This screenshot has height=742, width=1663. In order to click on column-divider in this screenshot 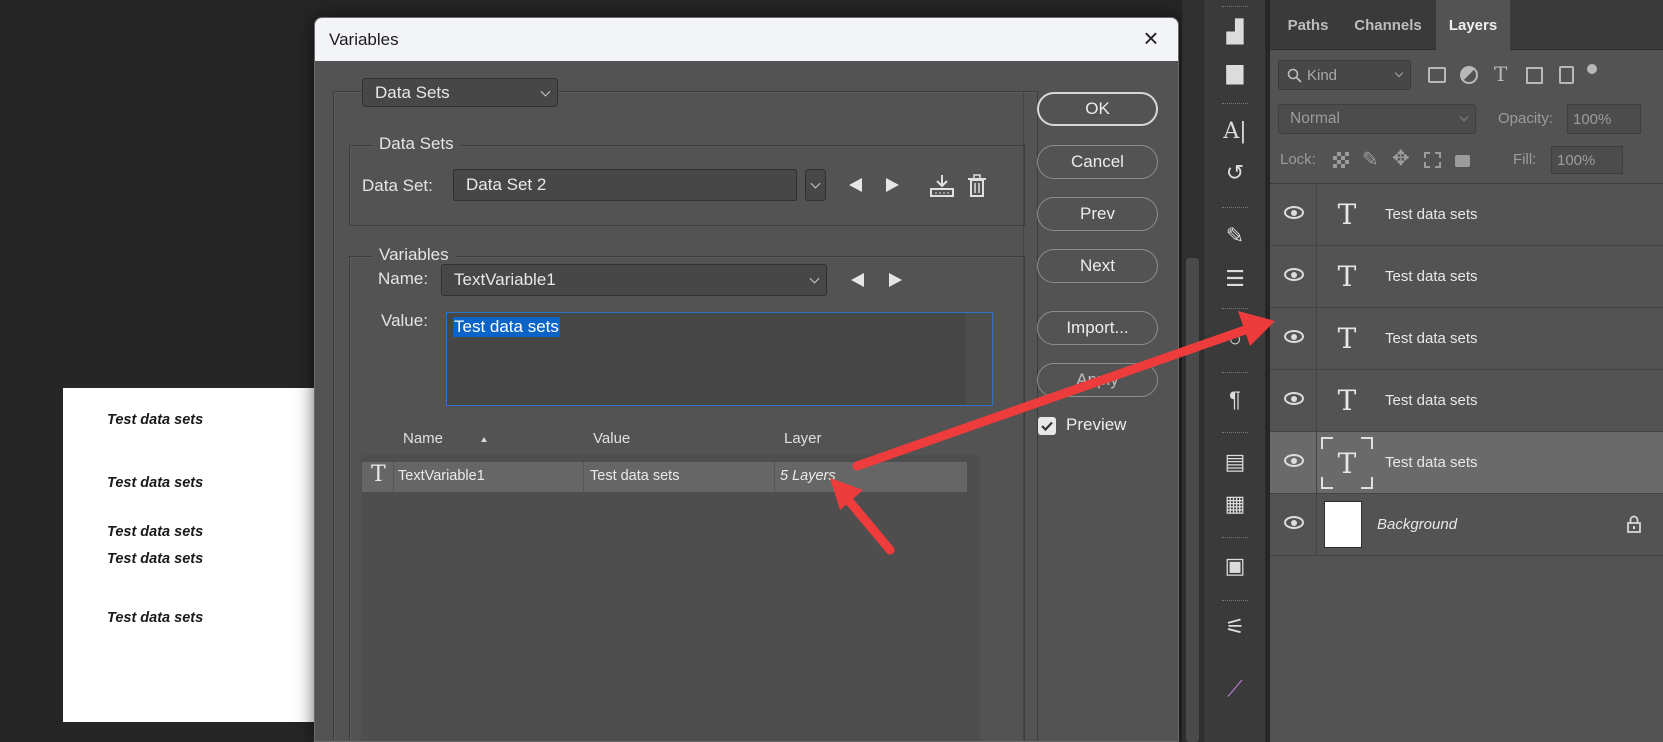, I will do `click(1023, 416)`.